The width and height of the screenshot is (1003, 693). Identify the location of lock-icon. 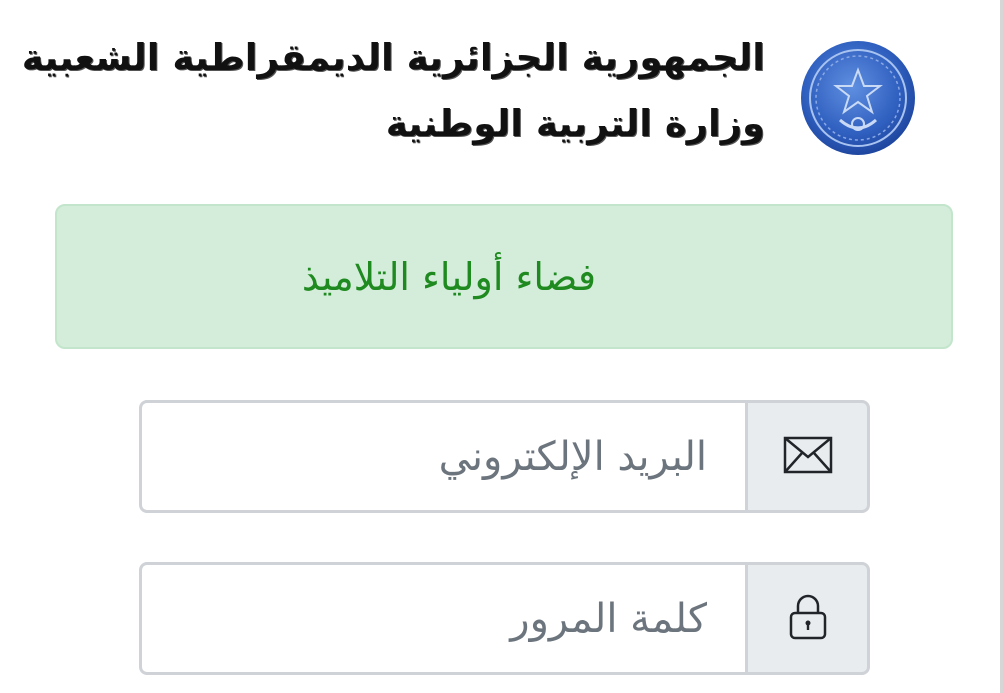
(808, 619).